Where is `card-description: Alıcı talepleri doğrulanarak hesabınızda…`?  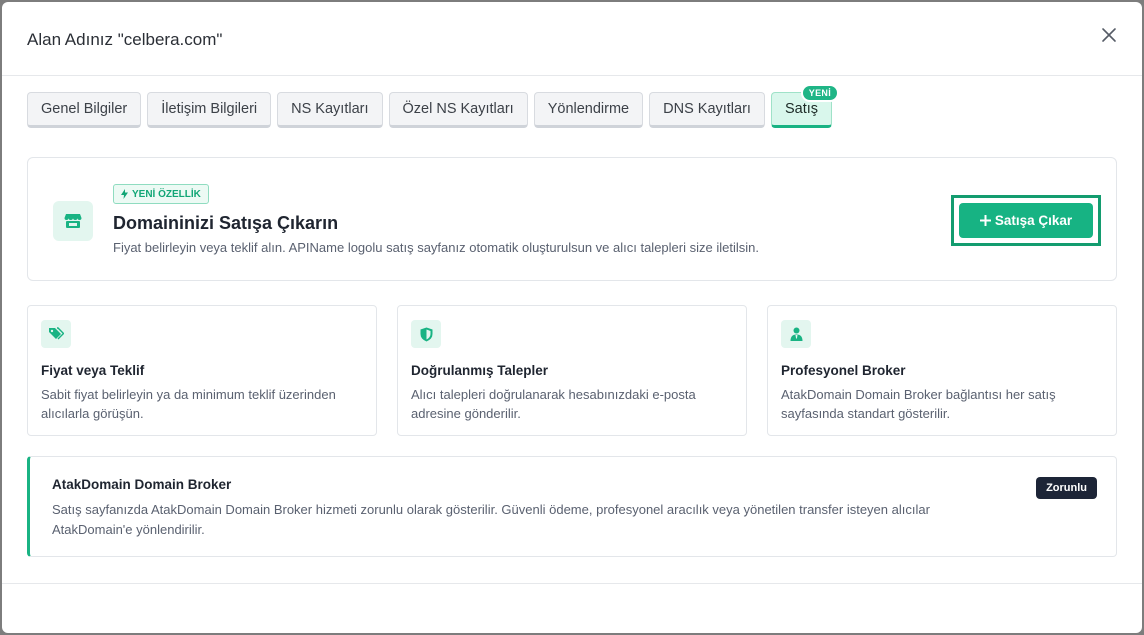 card-description: Alıcı talepleri doğrulanarak hesabınızda… is located at coordinates (553, 404).